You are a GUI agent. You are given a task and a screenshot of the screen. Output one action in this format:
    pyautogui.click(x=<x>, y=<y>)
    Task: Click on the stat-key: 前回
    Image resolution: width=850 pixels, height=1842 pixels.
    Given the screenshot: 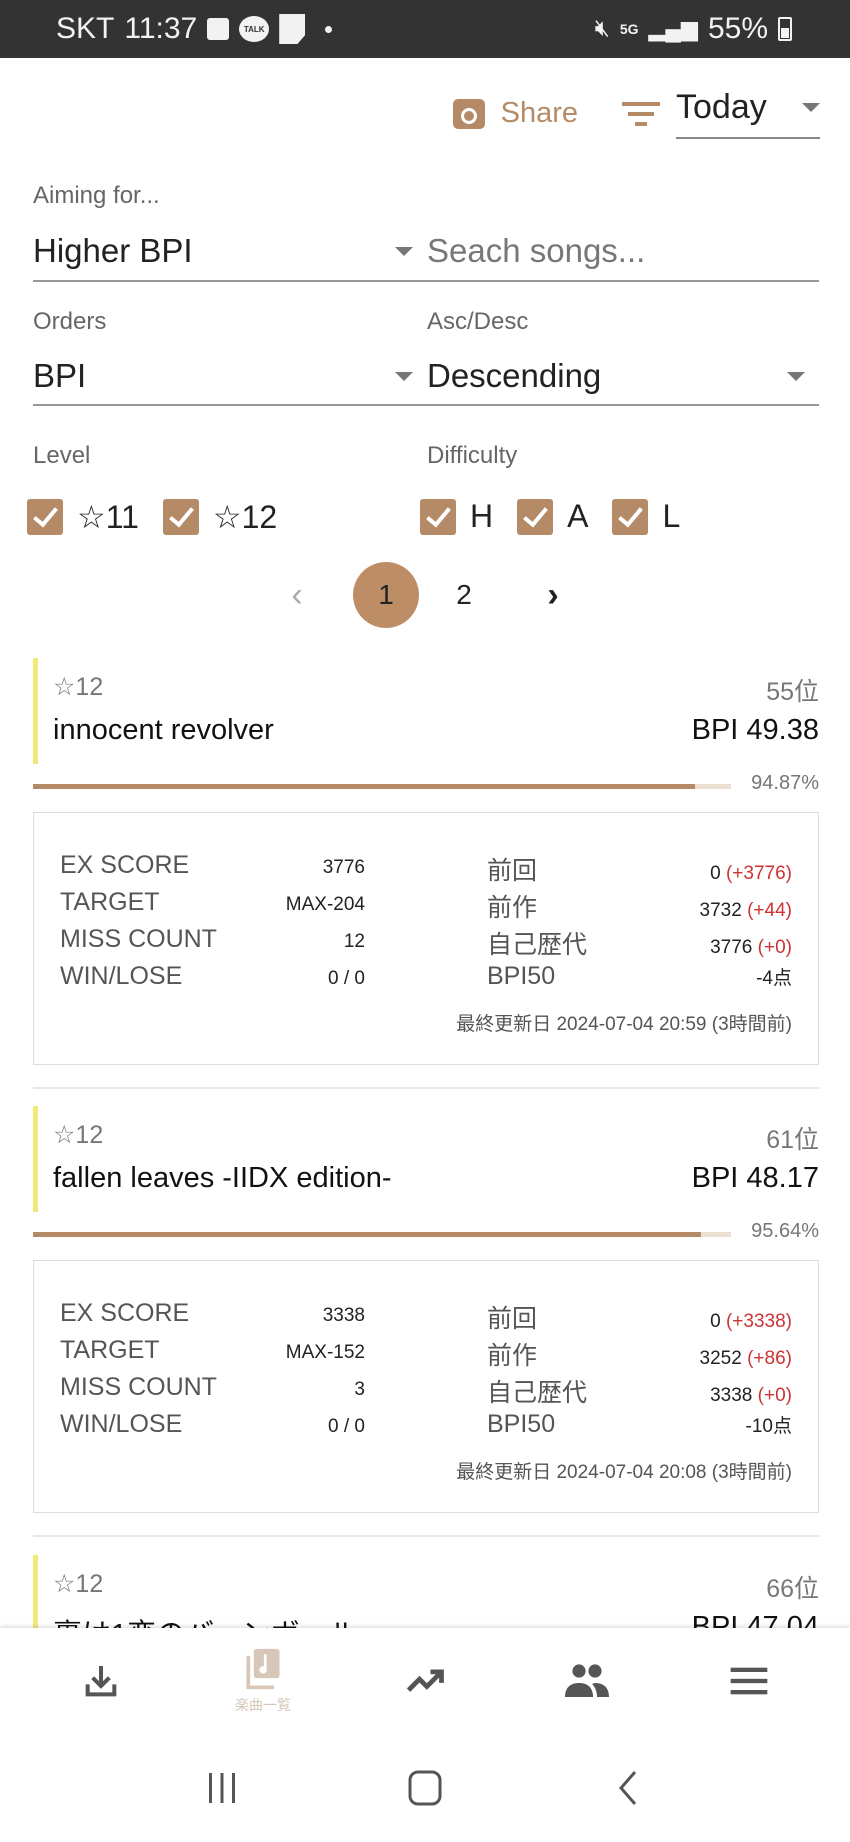 What is the action you would take?
    pyautogui.click(x=512, y=1319)
    